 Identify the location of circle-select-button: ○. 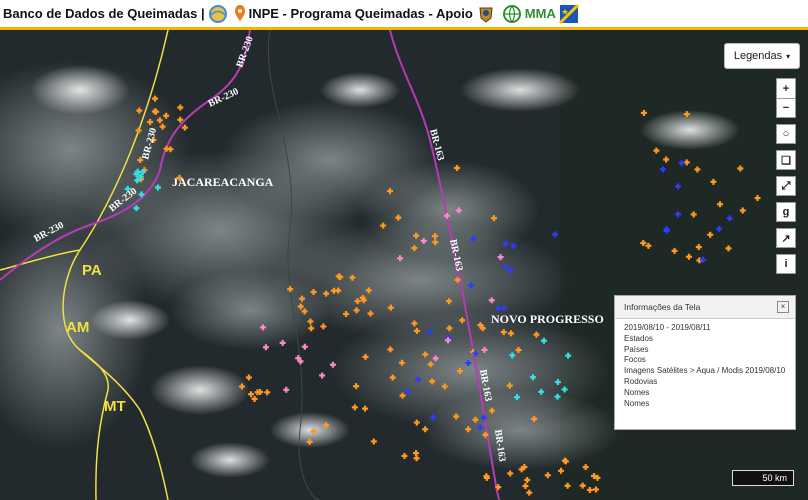
(786, 134).